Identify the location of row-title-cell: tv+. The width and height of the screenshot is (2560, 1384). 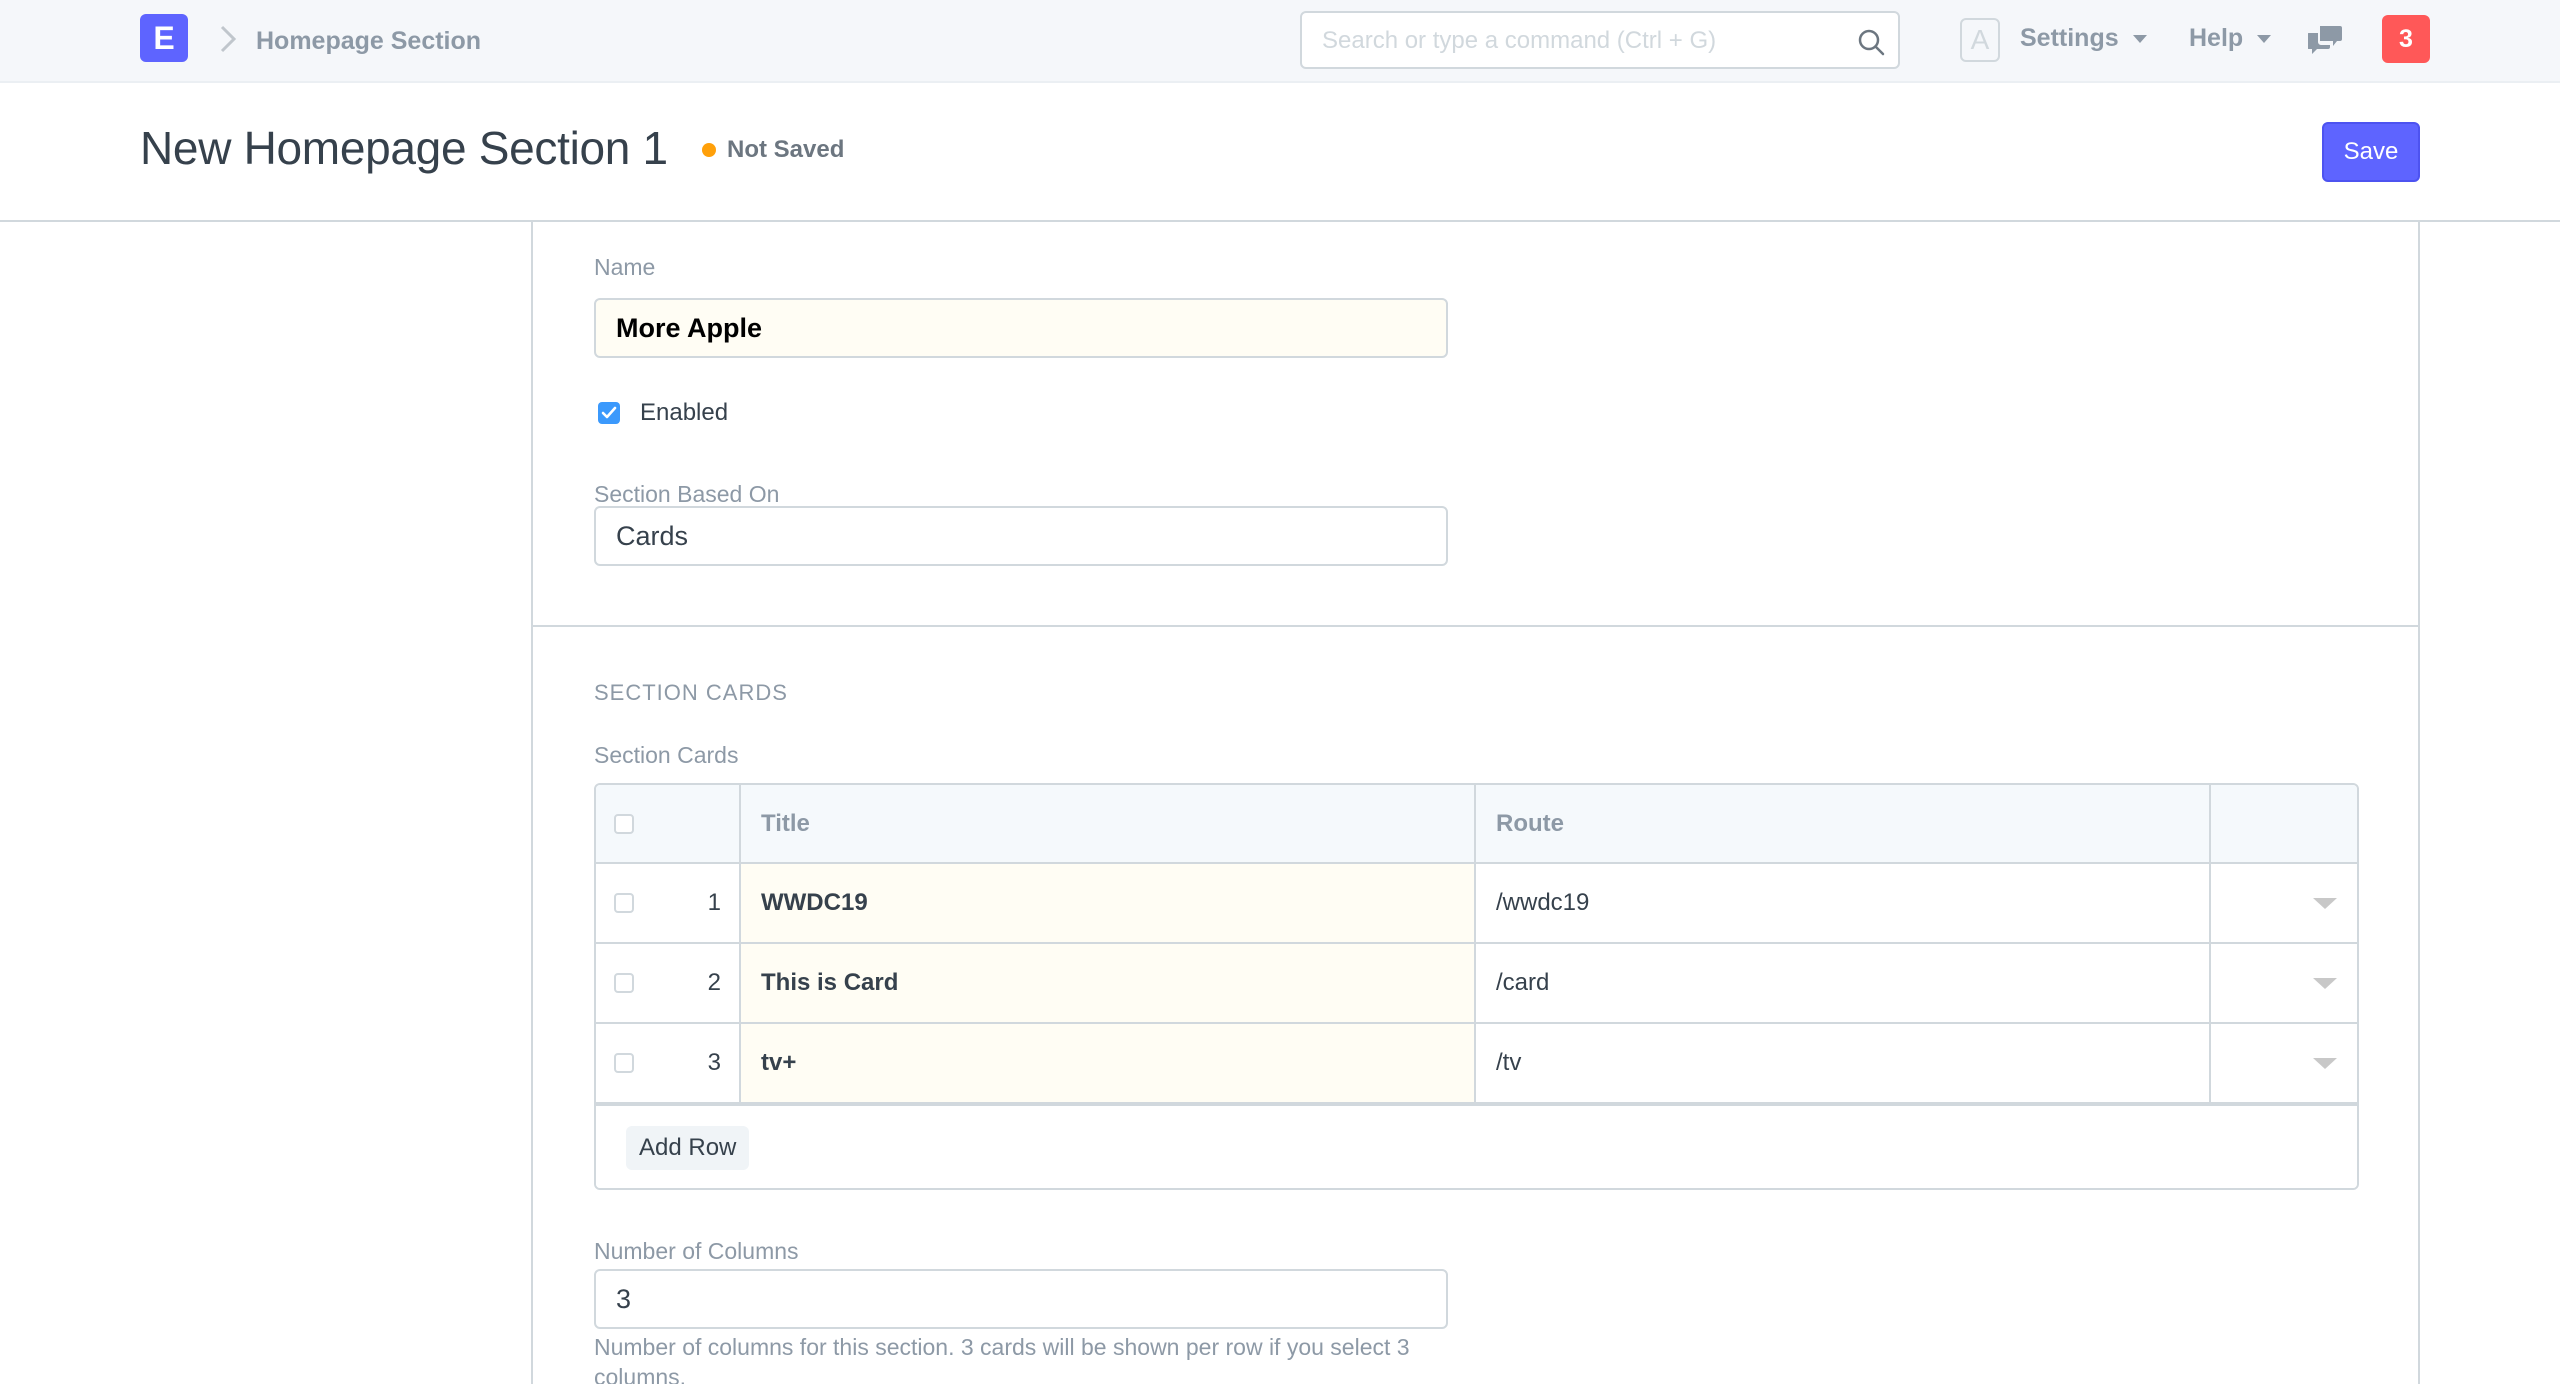
(1108, 1063).